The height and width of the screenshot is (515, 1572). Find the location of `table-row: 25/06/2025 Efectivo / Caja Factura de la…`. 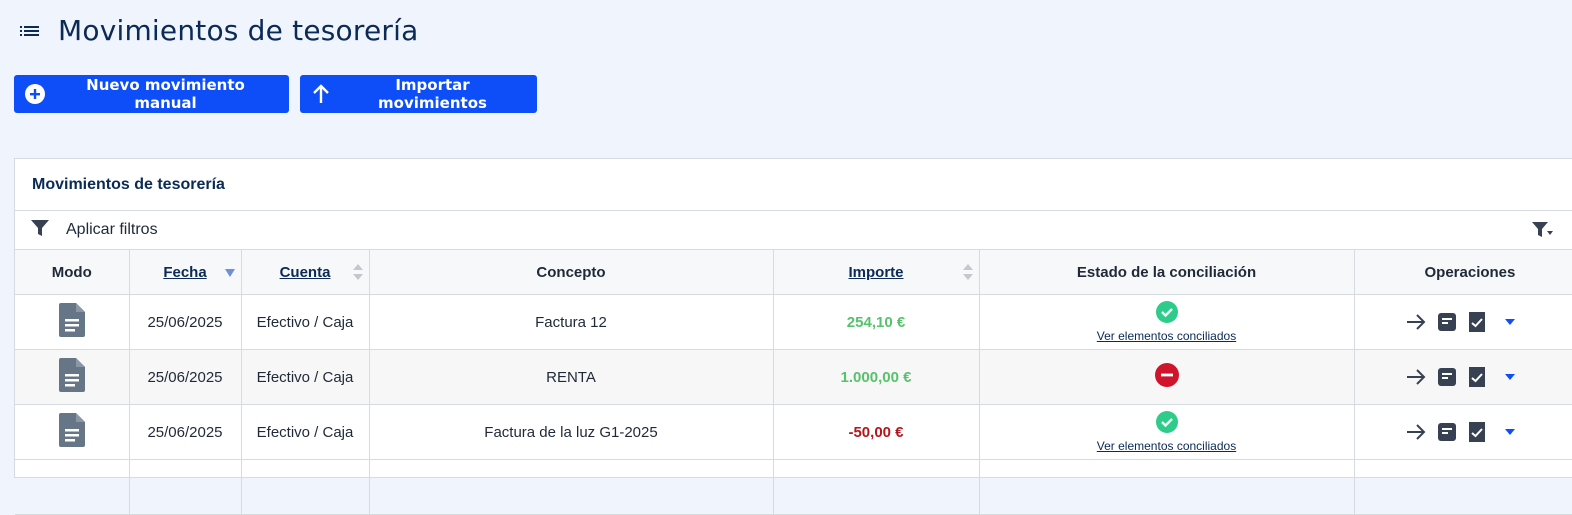

table-row: 25/06/2025 Efectivo / Caja Factura de la… is located at coordinates (793, 432).